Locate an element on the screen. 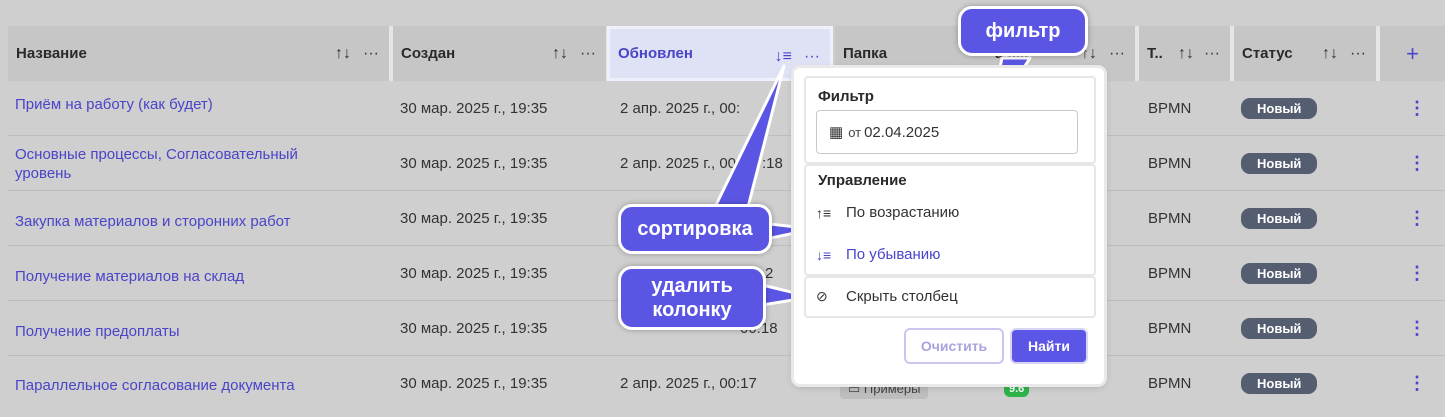 The image size is (1445, 417). callout-delete-line2: колонку is located at coordinates (692, 310).